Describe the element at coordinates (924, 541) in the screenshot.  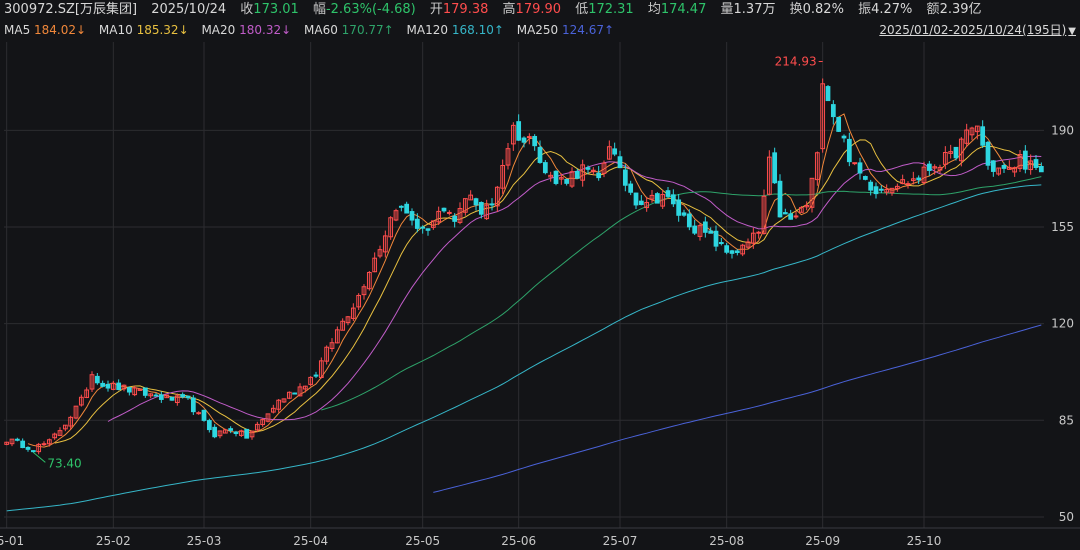
I see `x-tick-label: 25-10` at that location.